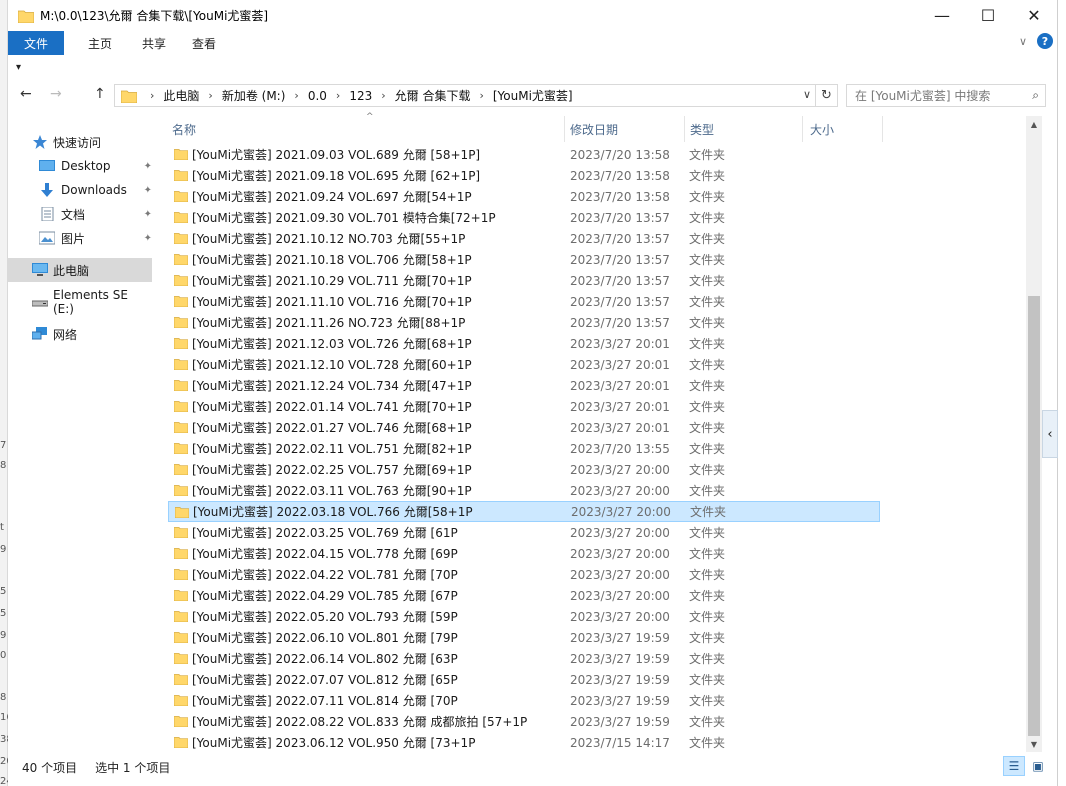 The image size is (1066, 786). What do you see at coordinates (254, 95) in the screenshot?
I see `breadcrumb-drive: 新加卷 (M:)` at bounding box center [254, 95].